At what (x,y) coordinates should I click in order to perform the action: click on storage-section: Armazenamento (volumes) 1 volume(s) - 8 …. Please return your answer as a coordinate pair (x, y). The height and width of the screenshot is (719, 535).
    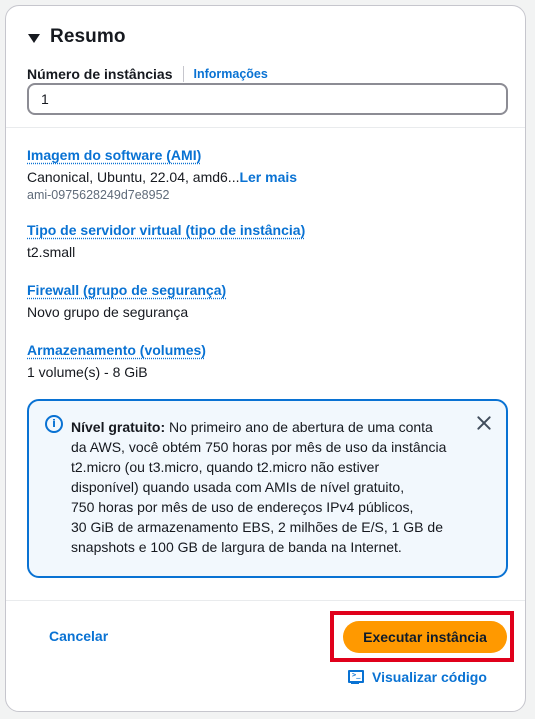
    Looking at the image, I should click on (116, 362).